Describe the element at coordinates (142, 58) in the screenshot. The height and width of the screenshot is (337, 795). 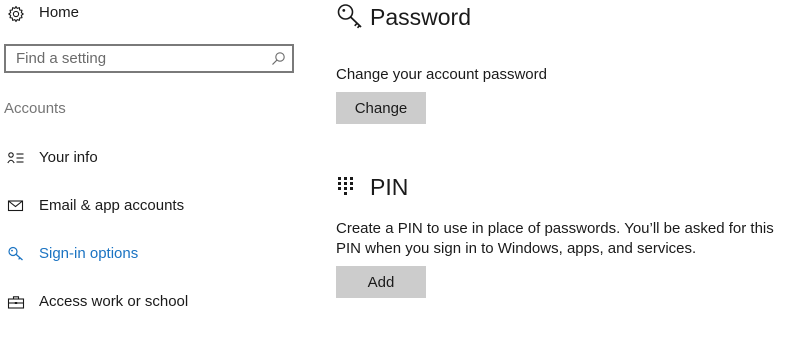
I see `search-input` at that location.